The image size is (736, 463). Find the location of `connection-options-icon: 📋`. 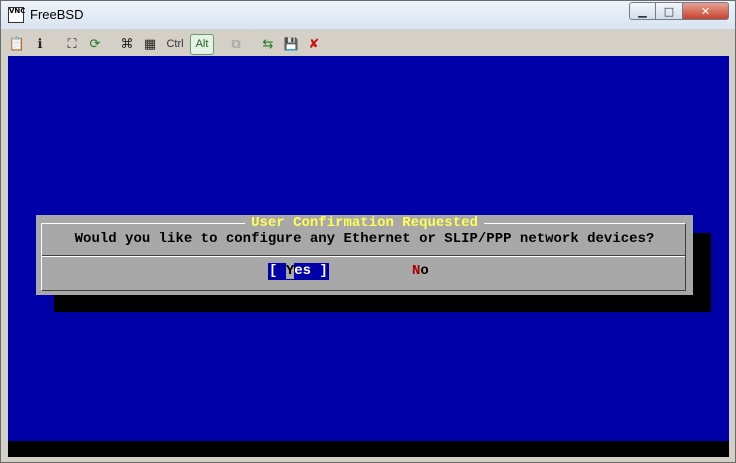

connection-options-icon: 📋 is located at coordinates (17, 44).